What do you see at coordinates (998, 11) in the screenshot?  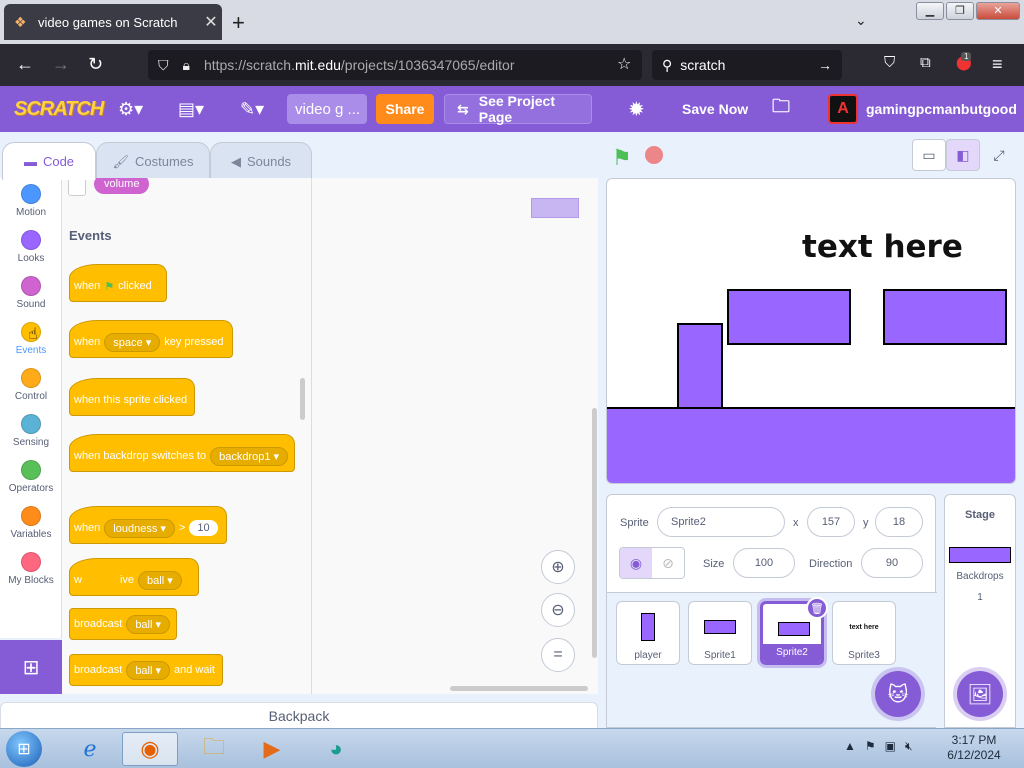 I see `close-window-icon: ✕` at bounding box center [998, 11].